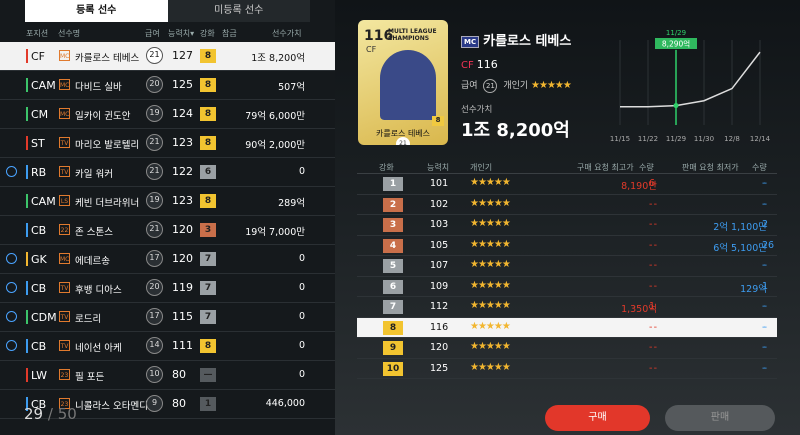  Describe the element at coordinates (439, 286) in the screenshot. I see `market-ovr: 109` at that location.